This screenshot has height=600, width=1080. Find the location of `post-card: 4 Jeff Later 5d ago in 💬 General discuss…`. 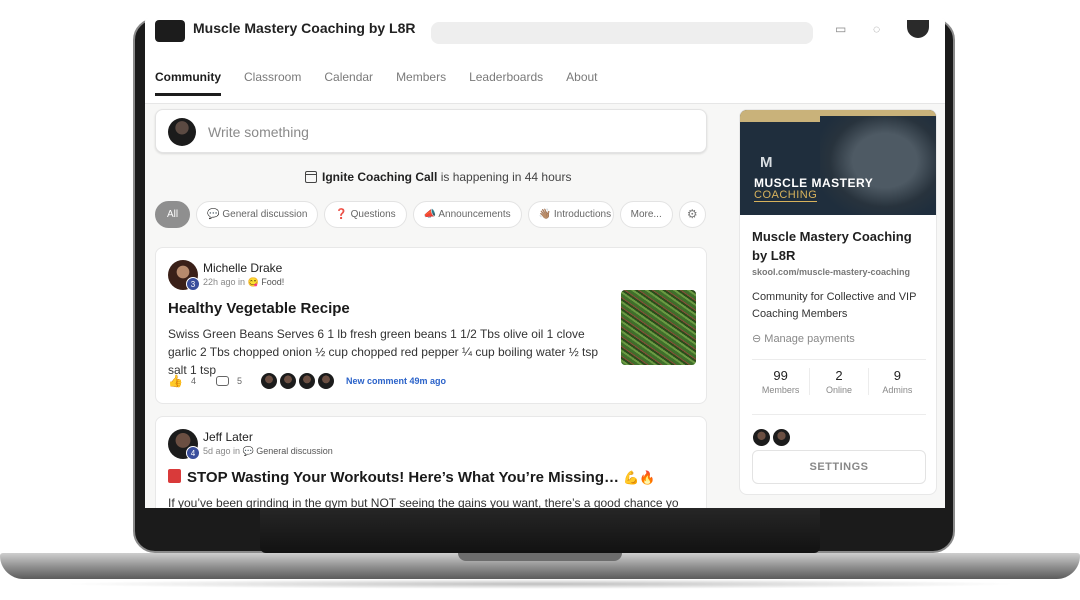

post-card: 4 Jeff Later 5d ago in 💬 General discuss… is located at coordinates (431, 462).